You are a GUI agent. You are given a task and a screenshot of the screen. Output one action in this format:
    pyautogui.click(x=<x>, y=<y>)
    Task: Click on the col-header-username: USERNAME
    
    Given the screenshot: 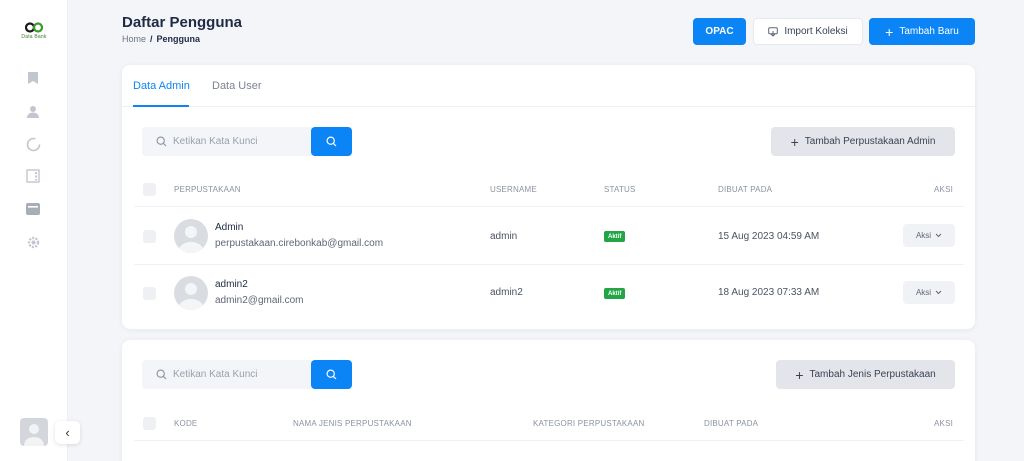 What is the action you would take?
    pyautogui.click(x=513, y=189)
    